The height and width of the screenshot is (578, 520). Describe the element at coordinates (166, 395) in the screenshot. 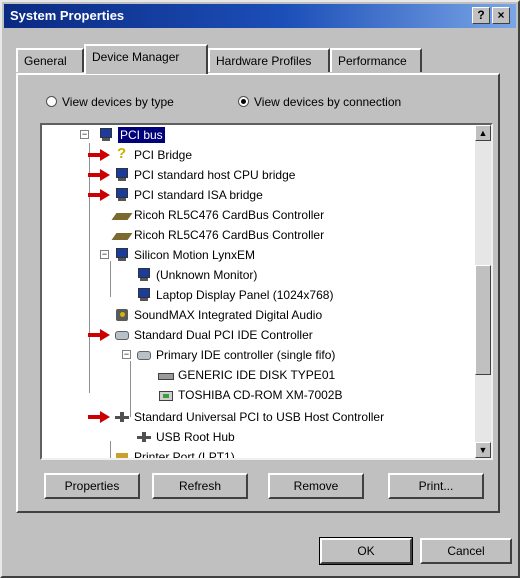

I see `cdrom-icon` at that location.